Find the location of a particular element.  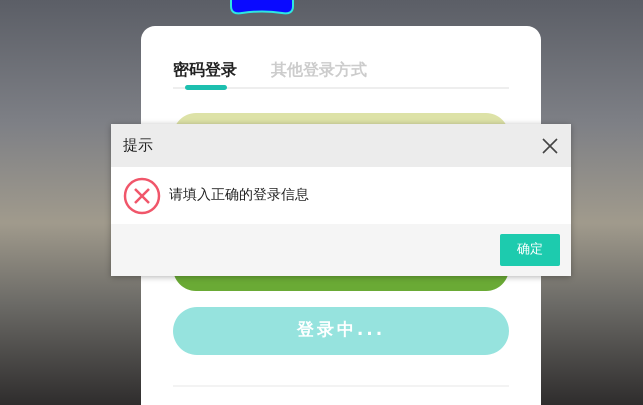

dialog-title: 提示 is located at coordinates (138, 145).